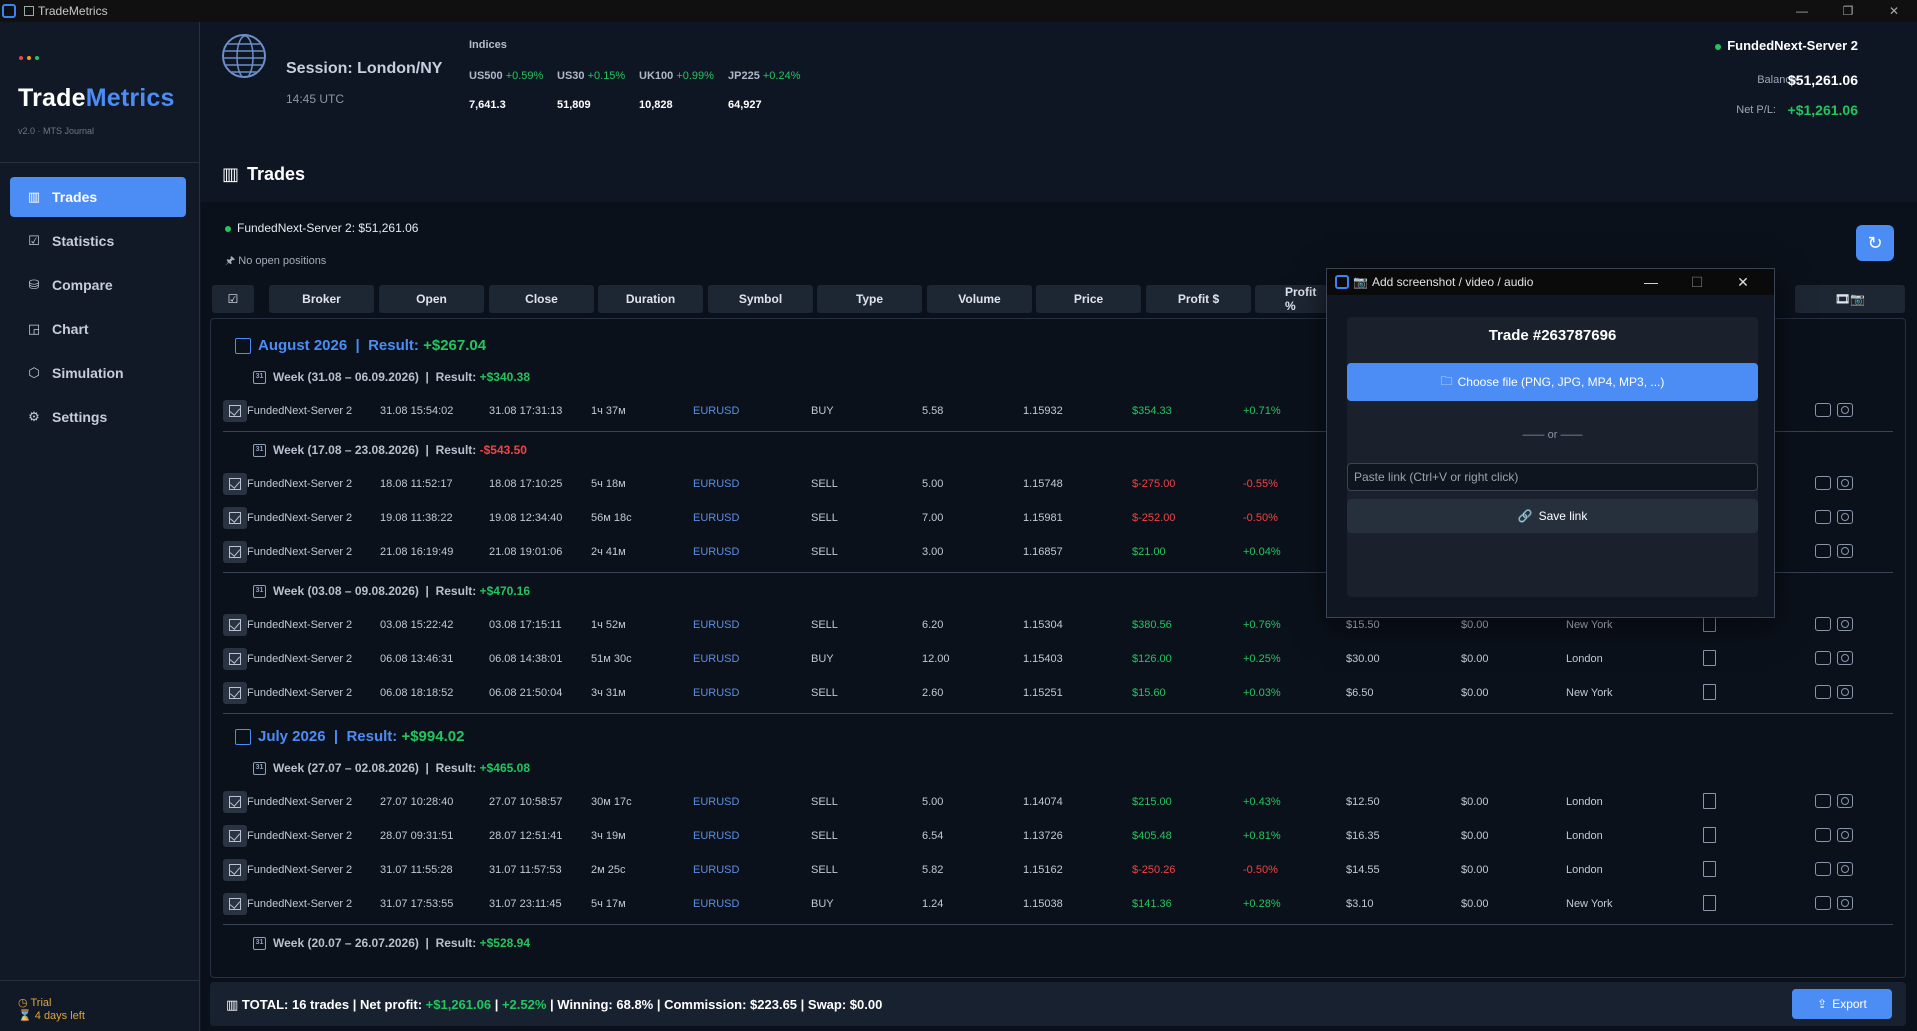 Image resolution: width=1917 pixels, height=1031 pixels. Describe the element at coordinates (1446, 380) in the screenshot. I see `folder-icon: 🗀` at that location.